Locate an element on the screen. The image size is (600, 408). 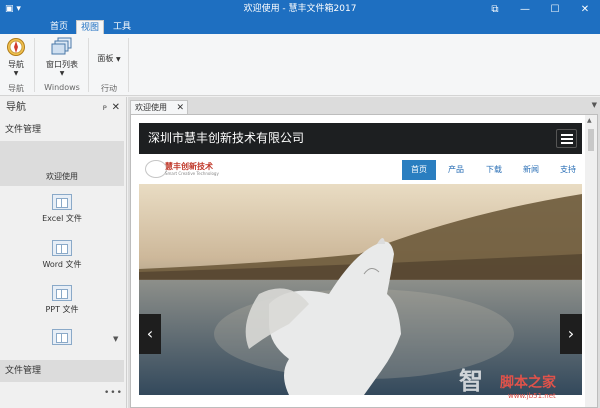
minimize-button: — is located at coordinates (525, 9).